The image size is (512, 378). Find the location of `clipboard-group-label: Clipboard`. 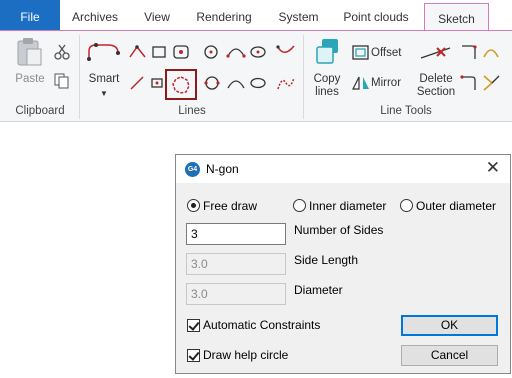

clipboard-group-label: Clipboard is located at coordinates (40, 111).